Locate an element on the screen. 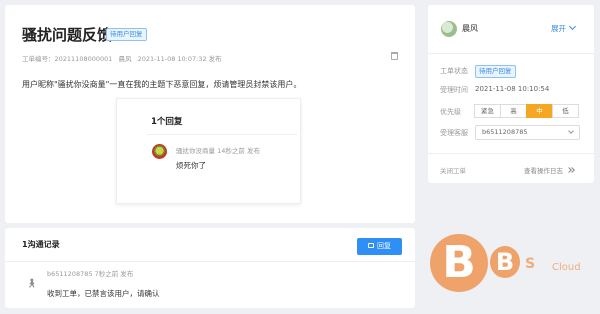 Image resolution: width=600 pixels, height=314 pixels. priority-option-high: 高 is located at coordinates (513, 111).